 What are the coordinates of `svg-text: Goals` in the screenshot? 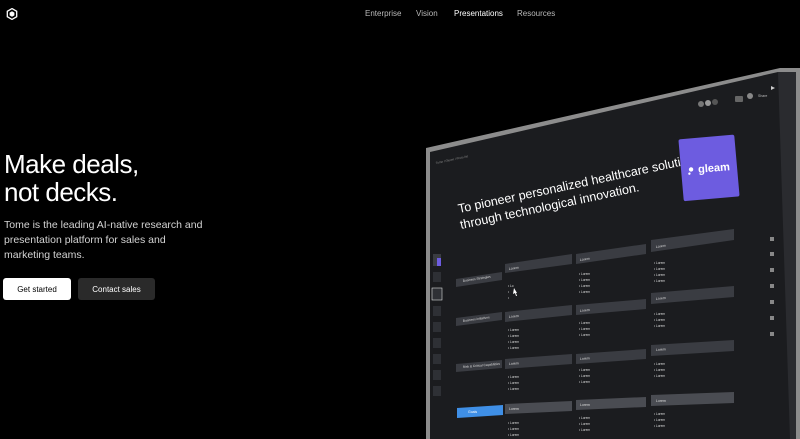 It's located at (472, 412).